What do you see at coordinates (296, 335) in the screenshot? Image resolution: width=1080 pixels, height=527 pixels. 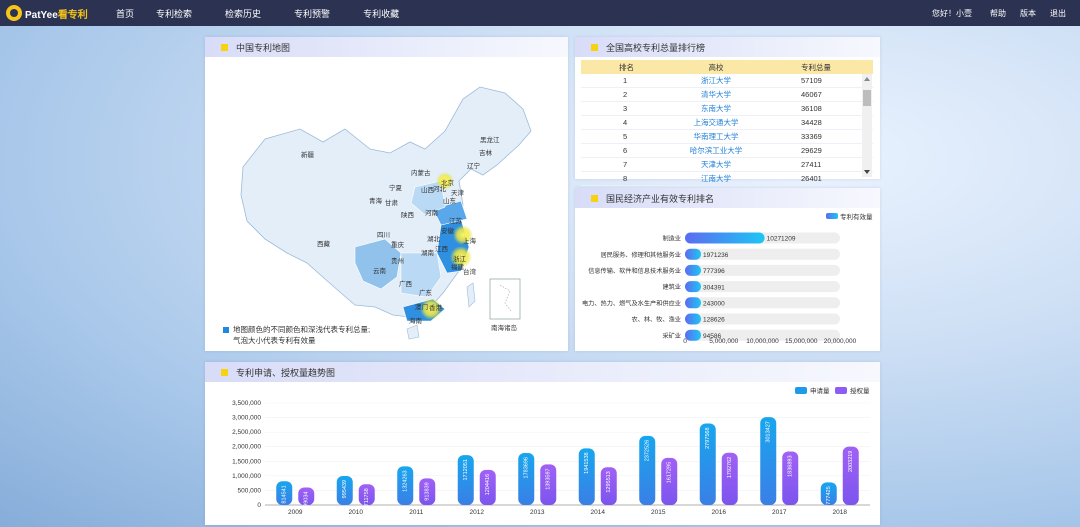 I see `map-legend-note: 地图颜色的不同颜色和深浅代表专利总量; 气泡大小代表专利有效量` at bounding box center [296, 335].